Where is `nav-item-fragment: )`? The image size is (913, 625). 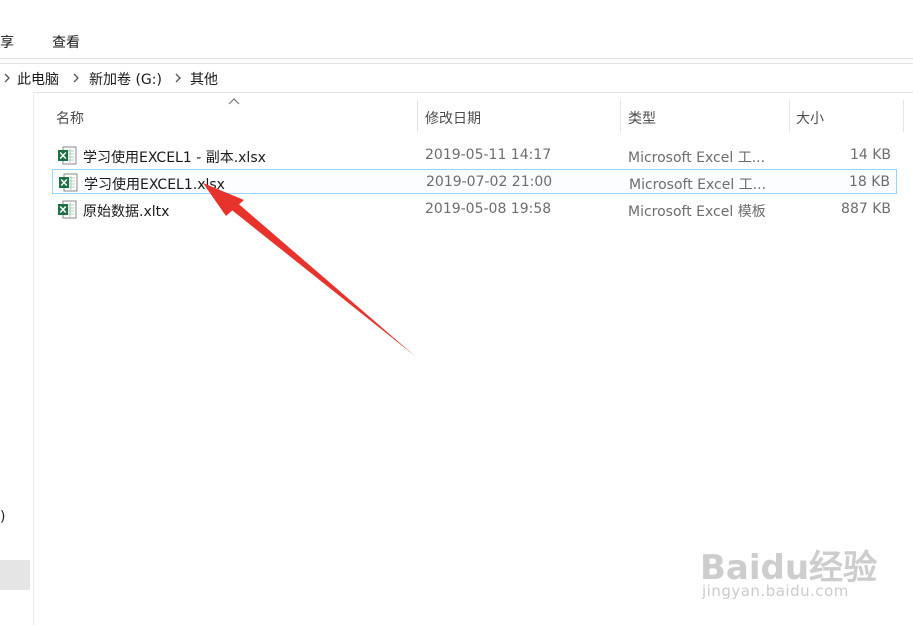
nav-item-fragment: ) is located at coordinates (2, 517).